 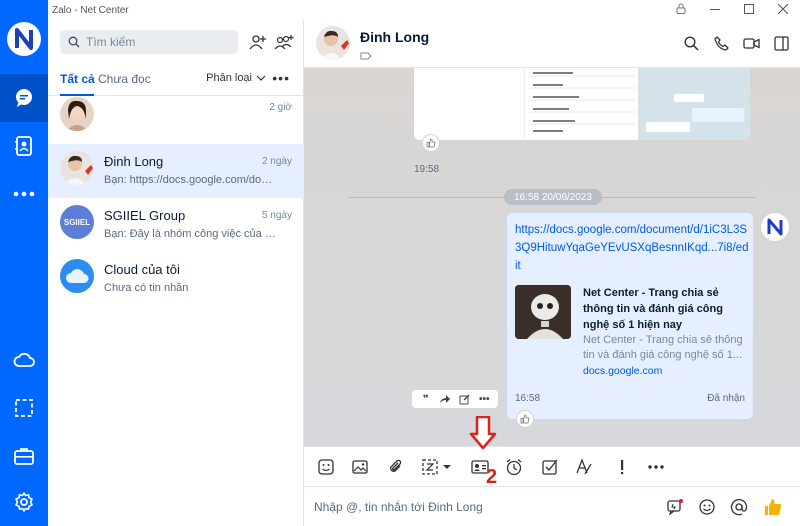 What do you see at coordinates (656, 467) in the screenshot?
I see `more-options-icon` at bounding box center [656, 467].